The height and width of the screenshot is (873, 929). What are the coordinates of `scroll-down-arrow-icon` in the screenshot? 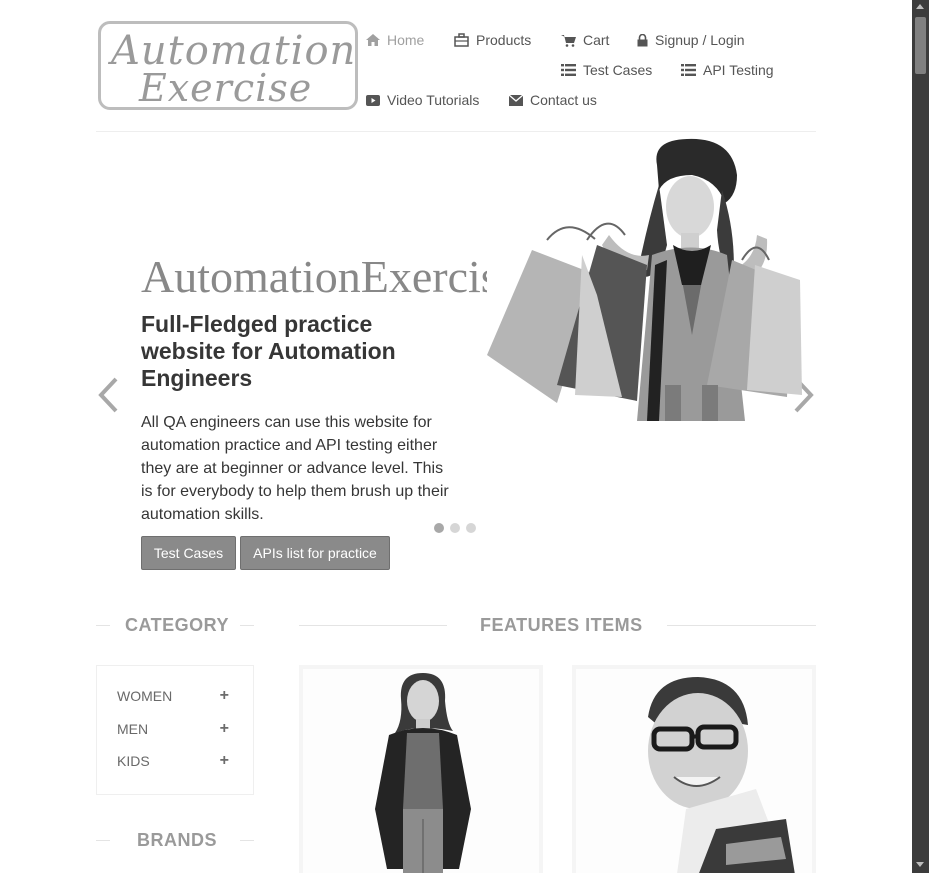 It's located at (920, 864).